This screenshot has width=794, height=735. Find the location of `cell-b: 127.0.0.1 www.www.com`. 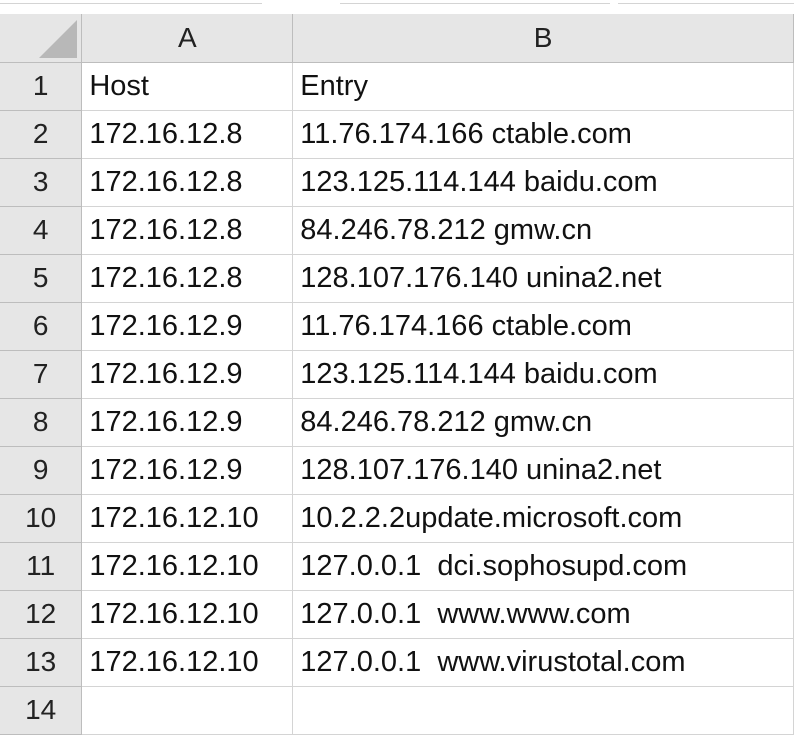

cell-b: 127.0.0.1 www.www.com is located at coordinates (543, 614).